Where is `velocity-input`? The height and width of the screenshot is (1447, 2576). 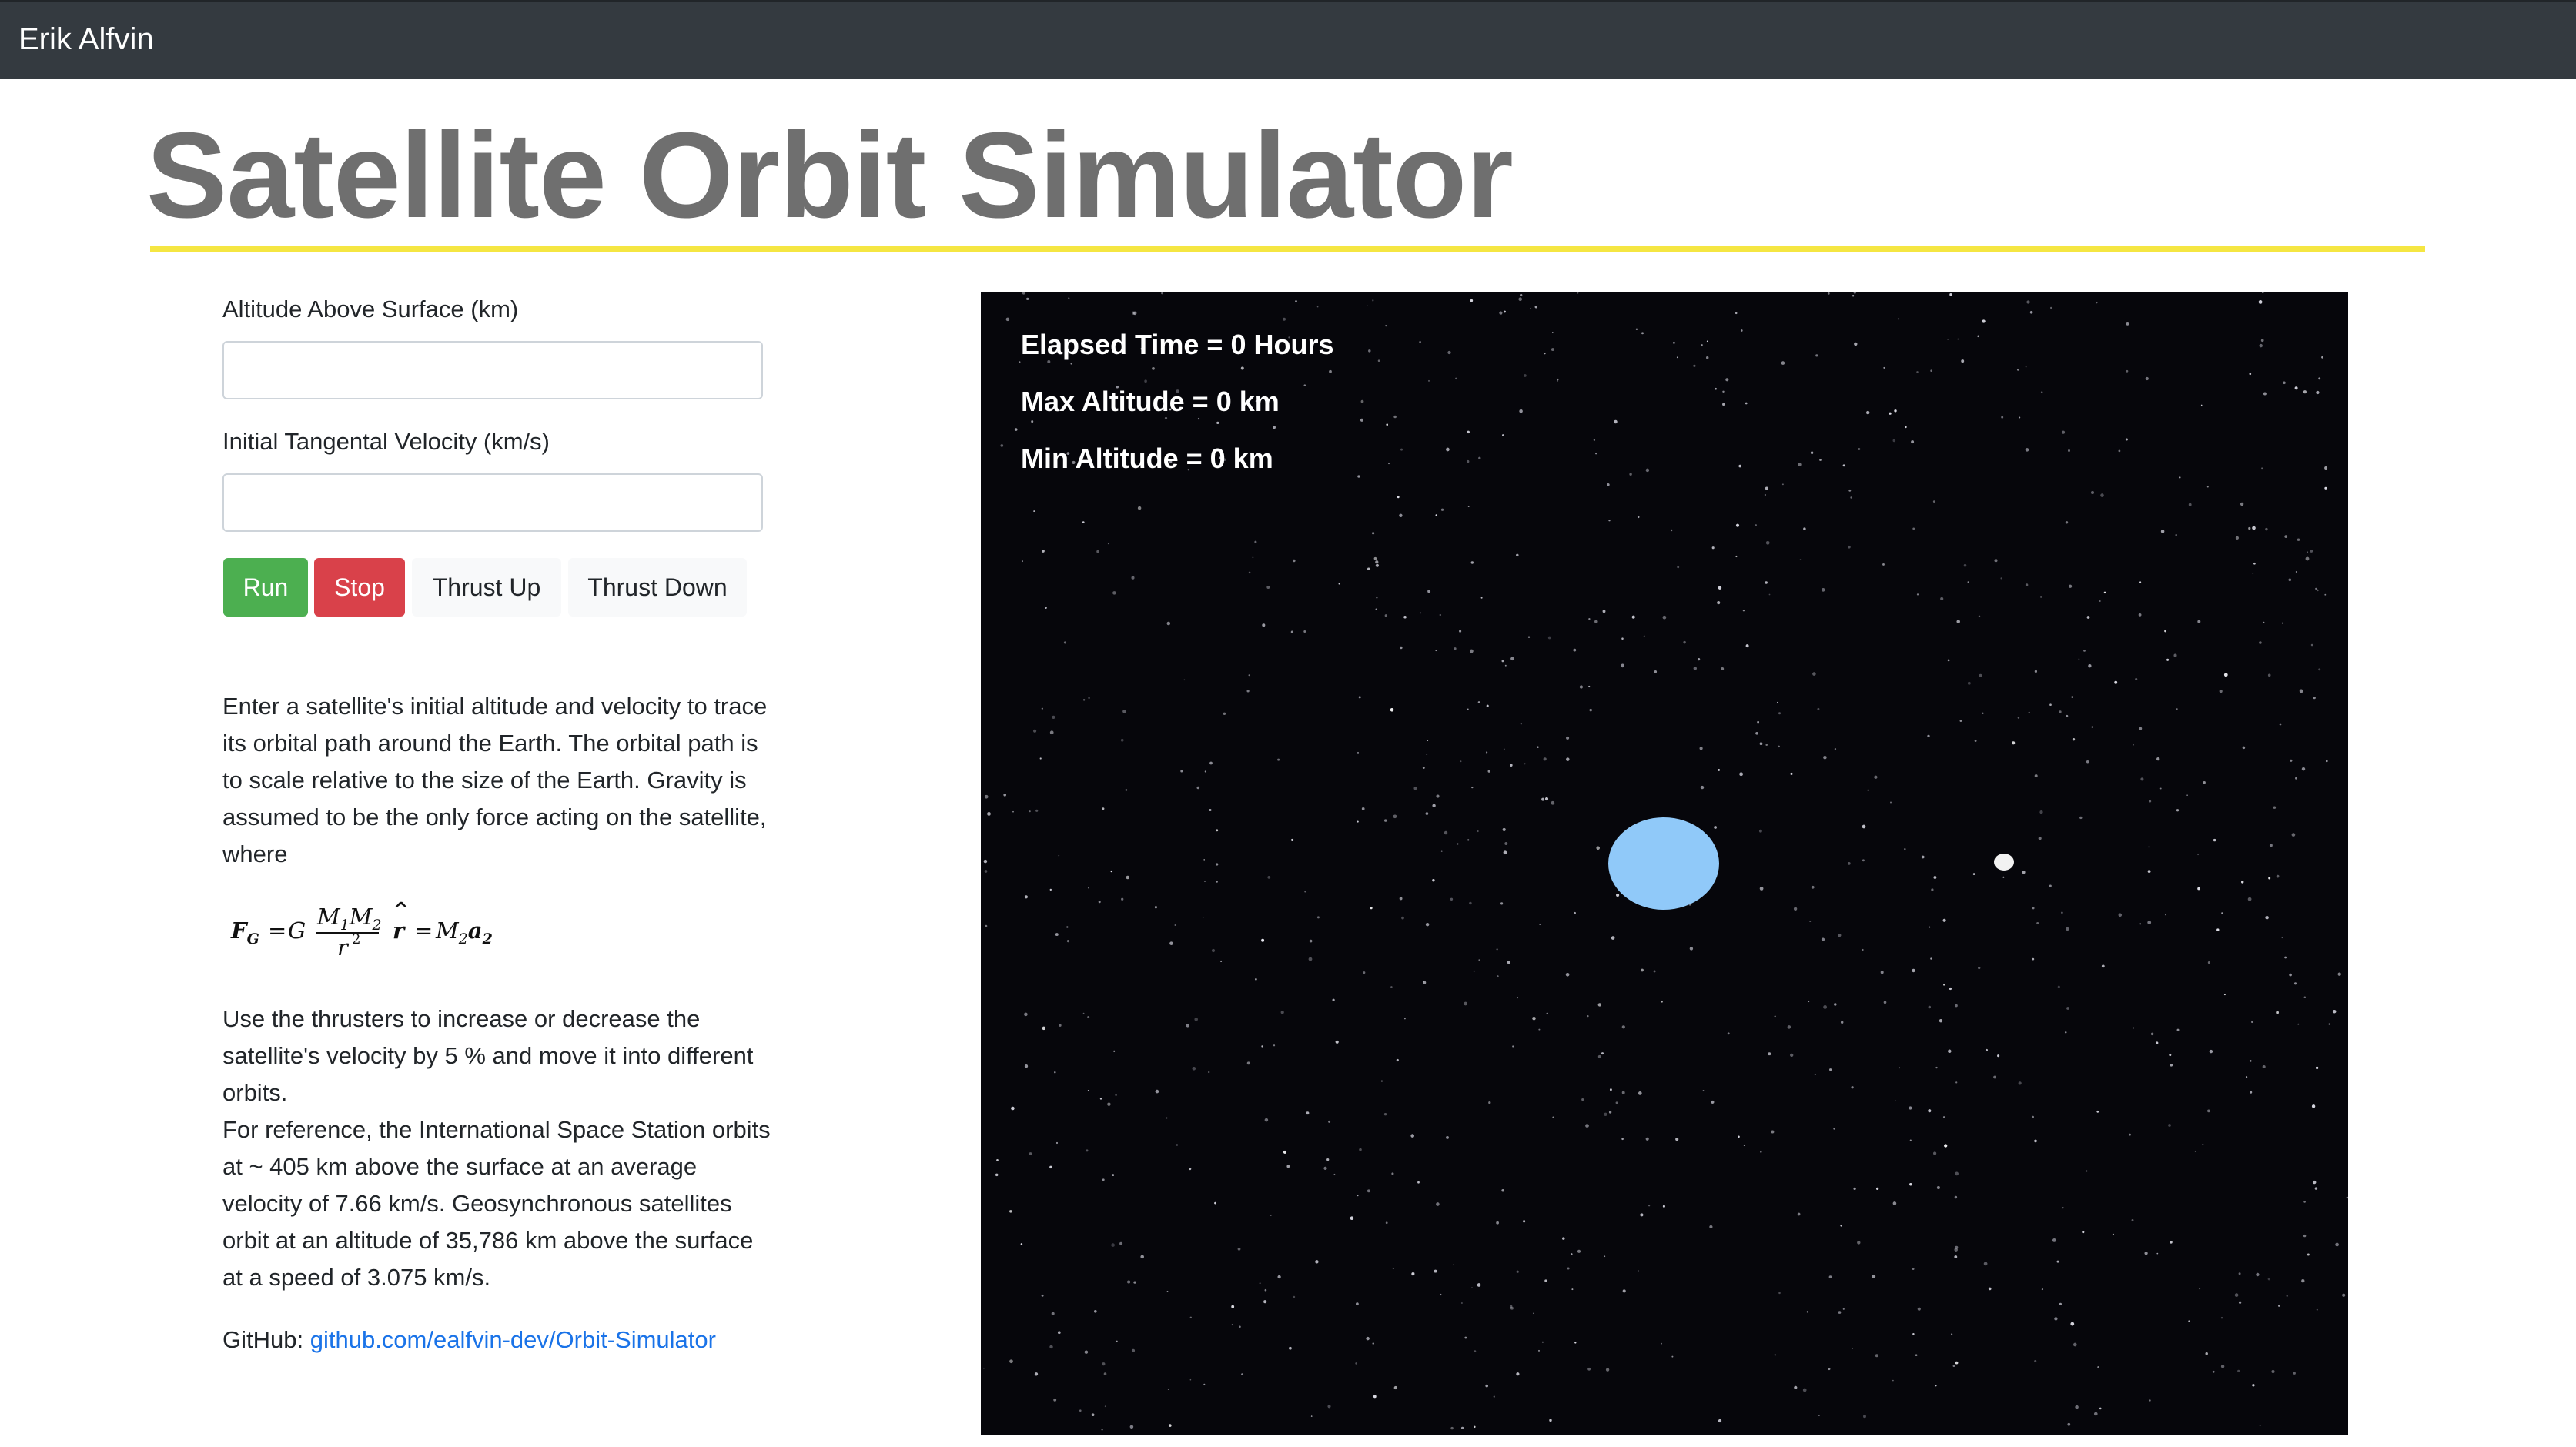 velocity-input is located at coordinates (492, 502).